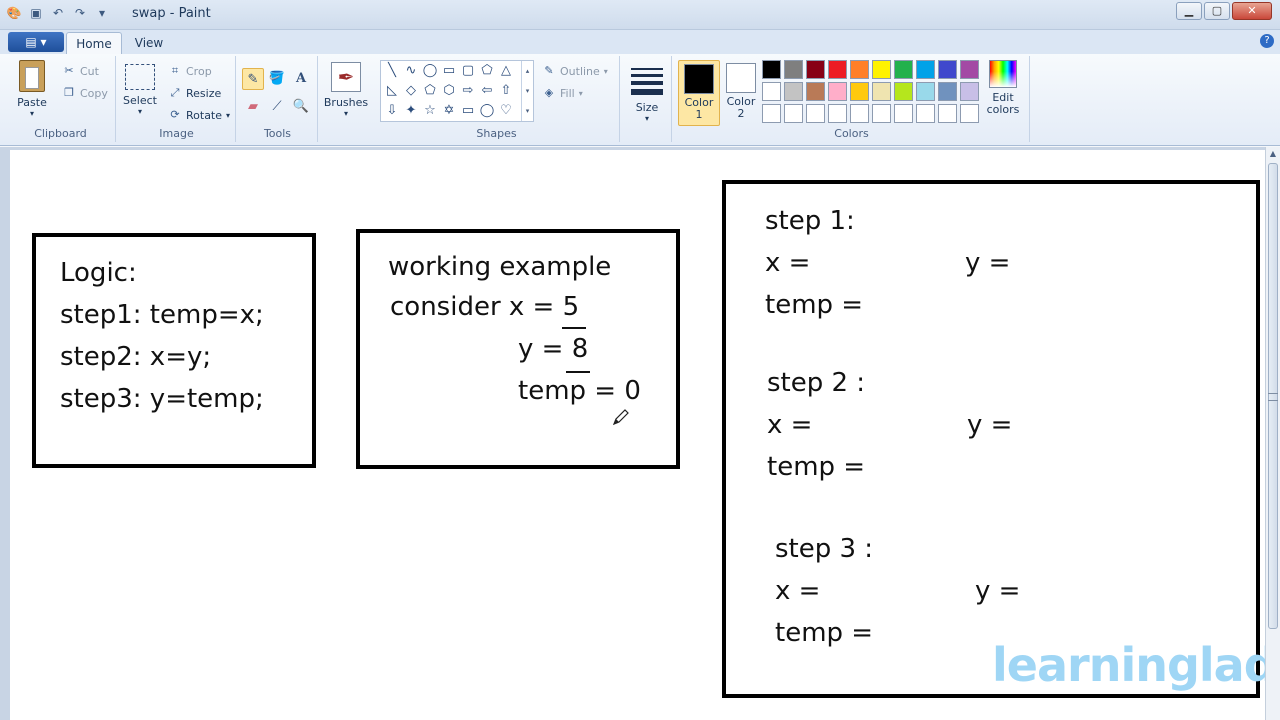 Image resolution: width=1280 pixels, height=720 pixels. Describe the element at coordinates (80, 71) in the screenshot. I see `cut-button: ✂ Cut` at that location.